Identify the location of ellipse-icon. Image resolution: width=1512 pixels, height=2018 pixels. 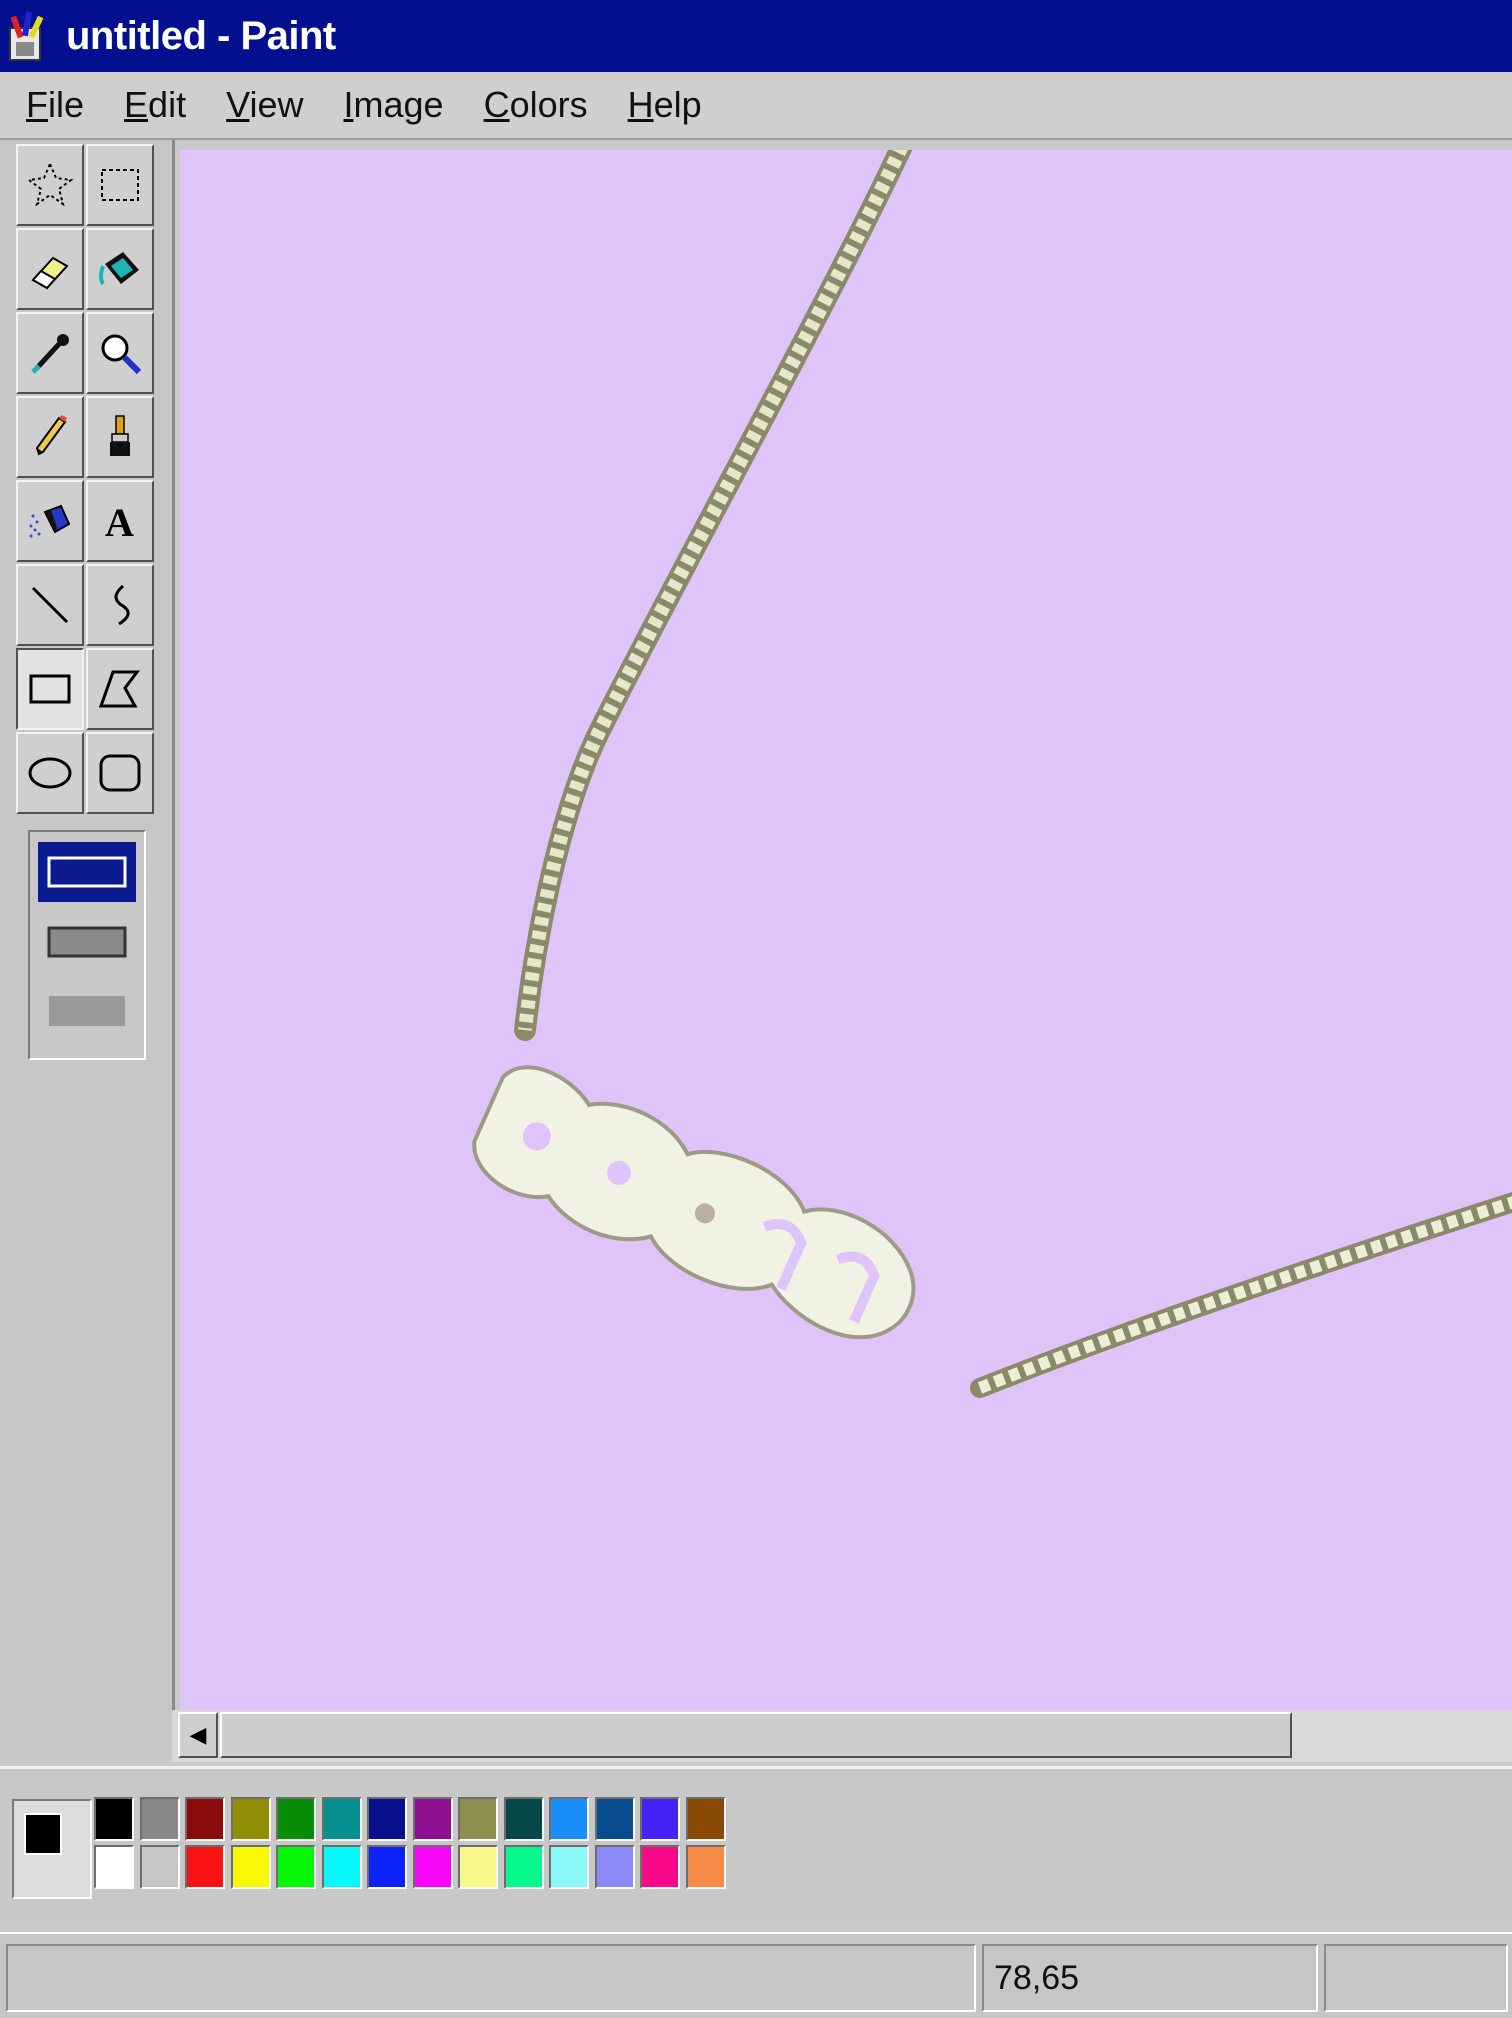
(50, 773).